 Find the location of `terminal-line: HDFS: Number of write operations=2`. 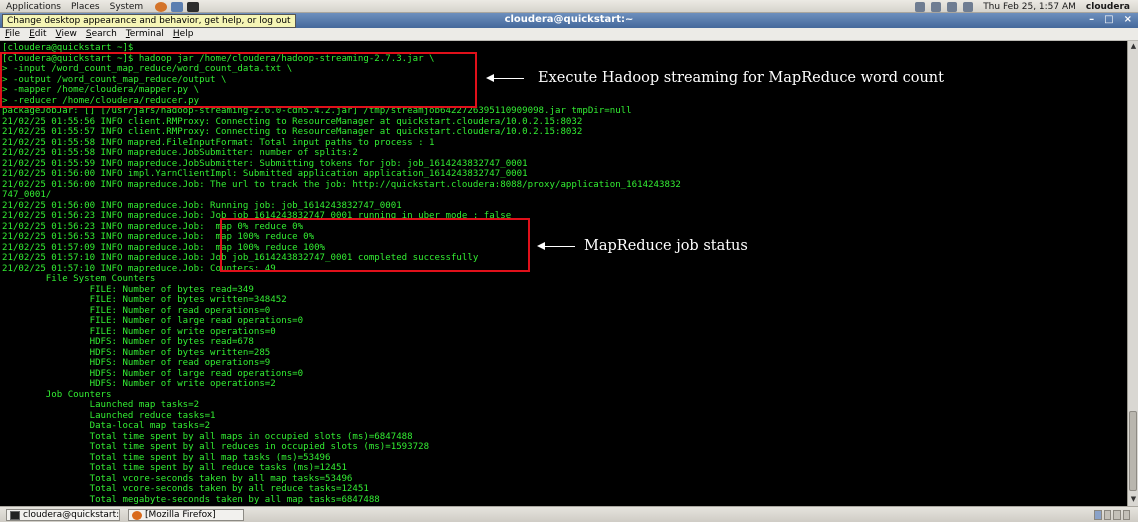

terminal-line: HDFS: Number of write operations=2 is located at coordinates (139, 384).